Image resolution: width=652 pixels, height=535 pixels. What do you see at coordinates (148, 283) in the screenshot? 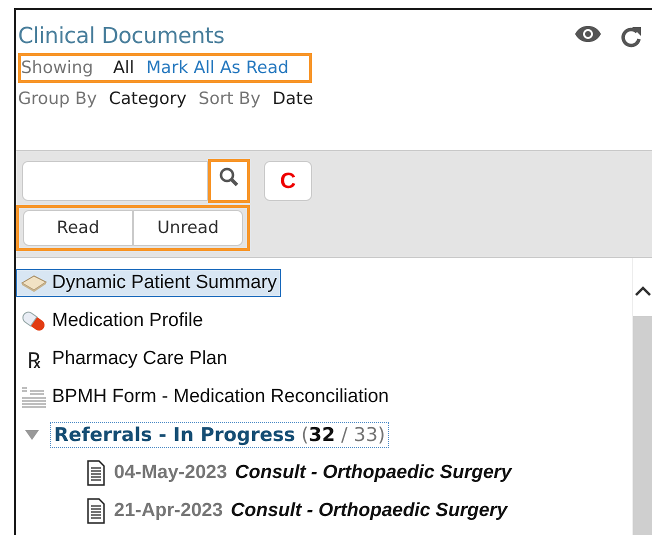
I see `tree-item: Dynamic Patient Summary` at bounding box center [148, 283].